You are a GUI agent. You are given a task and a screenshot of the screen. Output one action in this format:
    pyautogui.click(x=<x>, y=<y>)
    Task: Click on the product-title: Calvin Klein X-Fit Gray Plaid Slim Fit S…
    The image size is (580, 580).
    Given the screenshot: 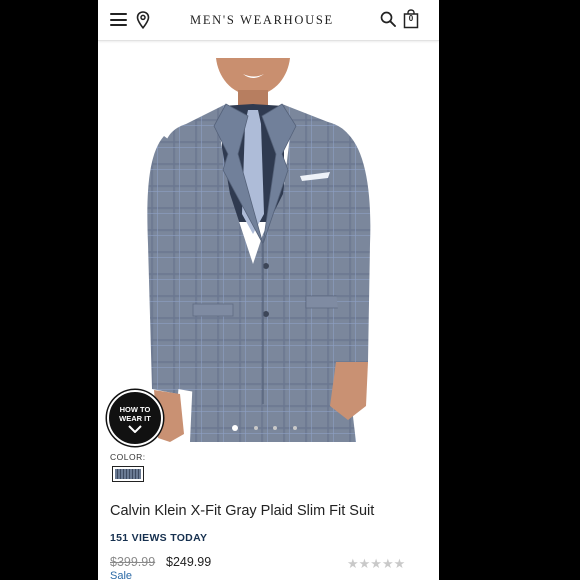 What is the action you would take?
    pyautogui.click(x=242, y=511)
    